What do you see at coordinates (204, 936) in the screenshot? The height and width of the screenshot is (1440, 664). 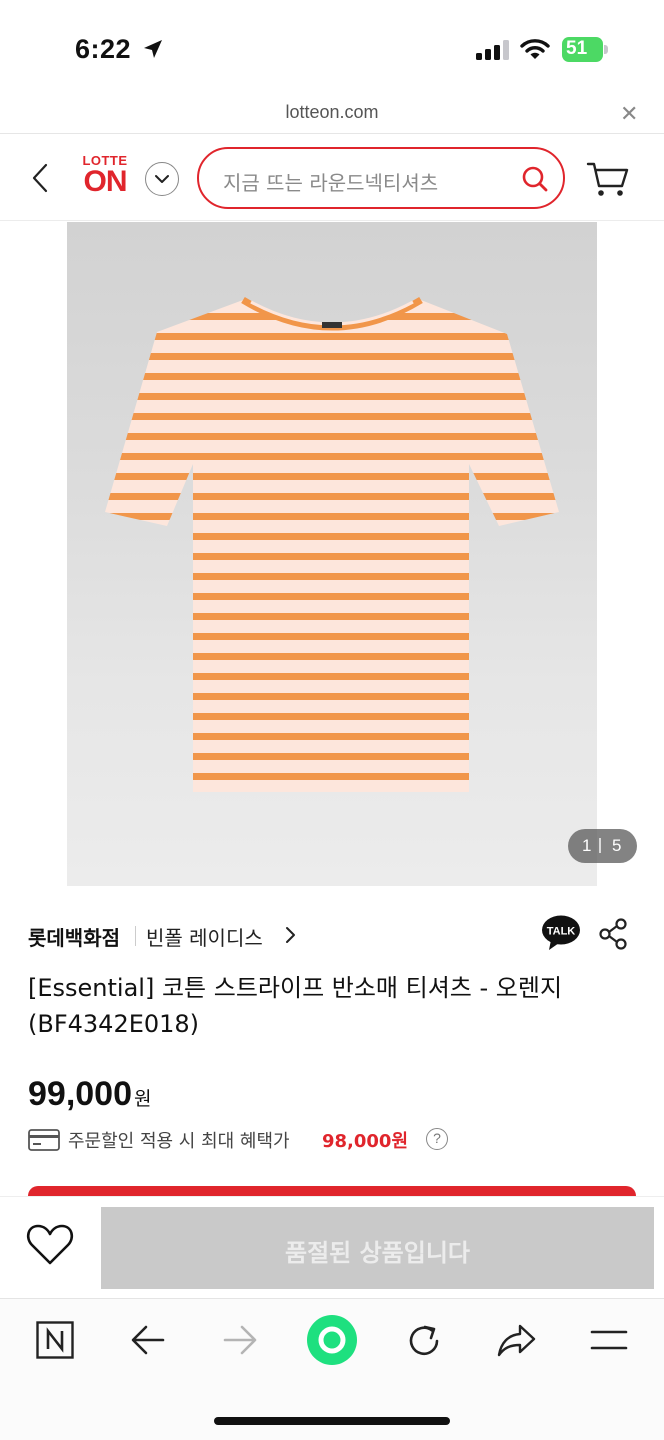 I see `brand-link: 빈폴 레이디스` at bounding box center [204, 936].